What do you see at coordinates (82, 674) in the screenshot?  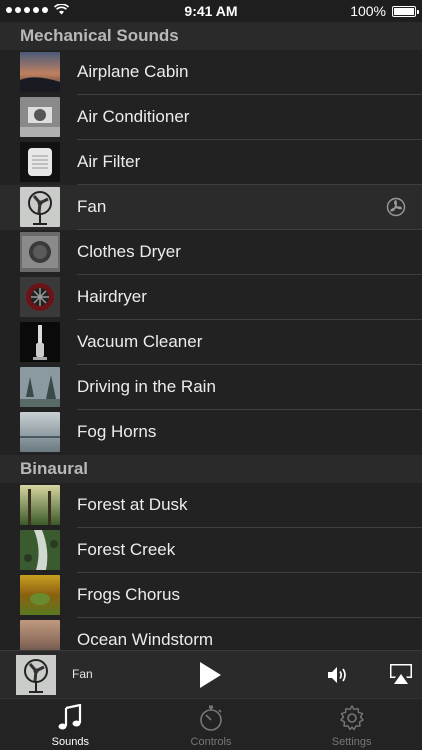 I see `now-playing-title: Fan` at bounding box center [82, 674].